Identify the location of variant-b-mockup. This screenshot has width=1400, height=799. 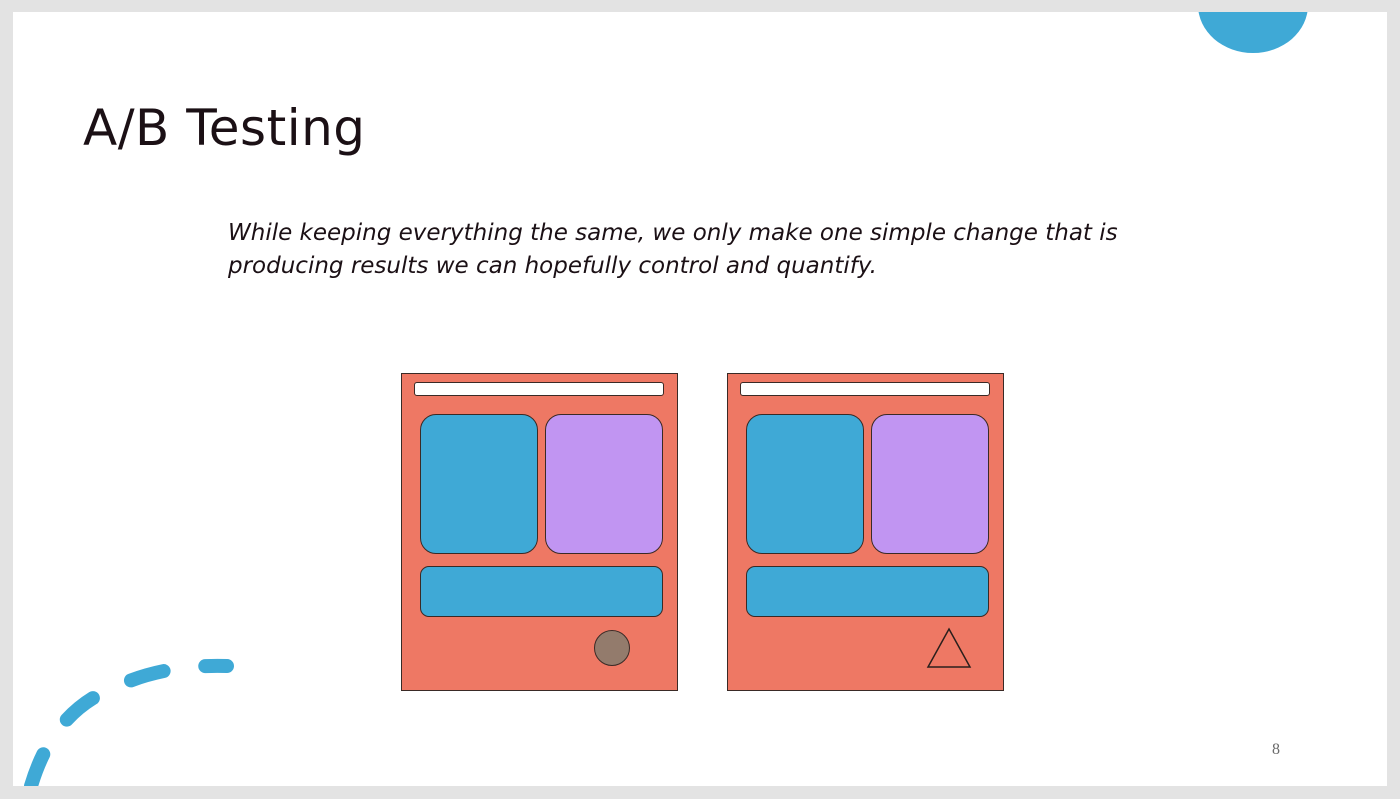
(865, 532).